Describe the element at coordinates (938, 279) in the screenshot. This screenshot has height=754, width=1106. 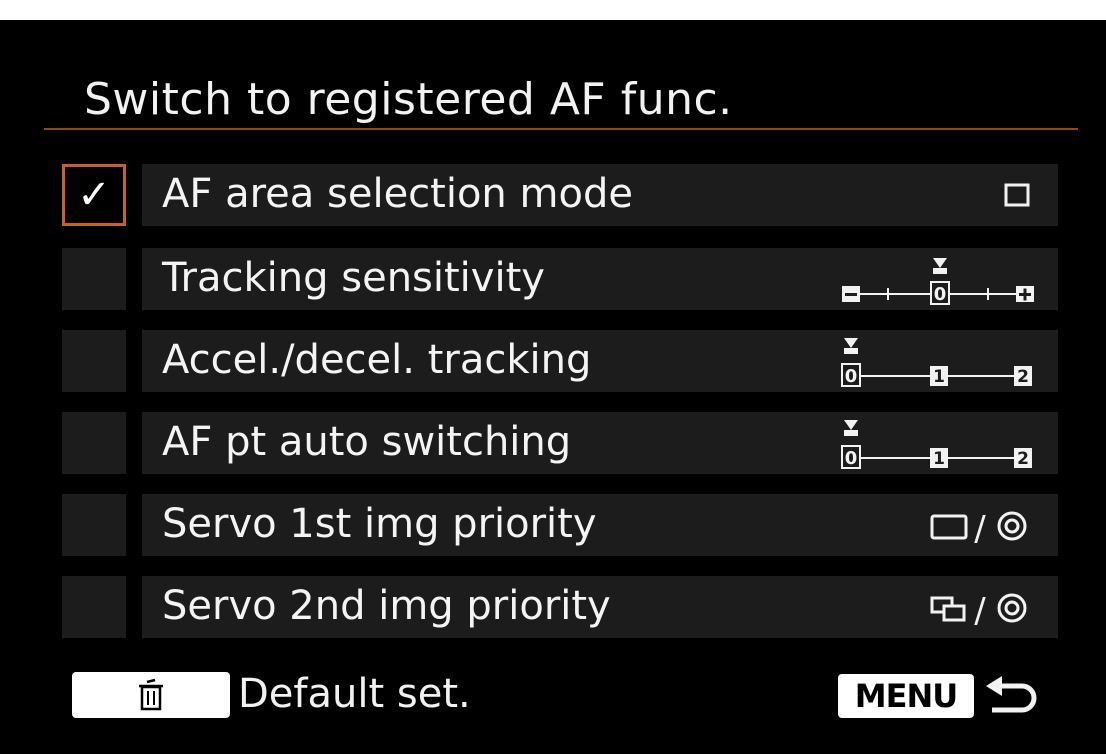
I see `tracking-sensitivity-scale-icon: 0` at that location.